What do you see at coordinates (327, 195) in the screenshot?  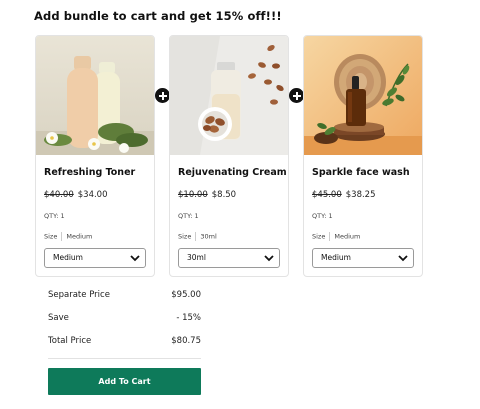 I see `original-price: $45.00` at bounding box center [327, 195].